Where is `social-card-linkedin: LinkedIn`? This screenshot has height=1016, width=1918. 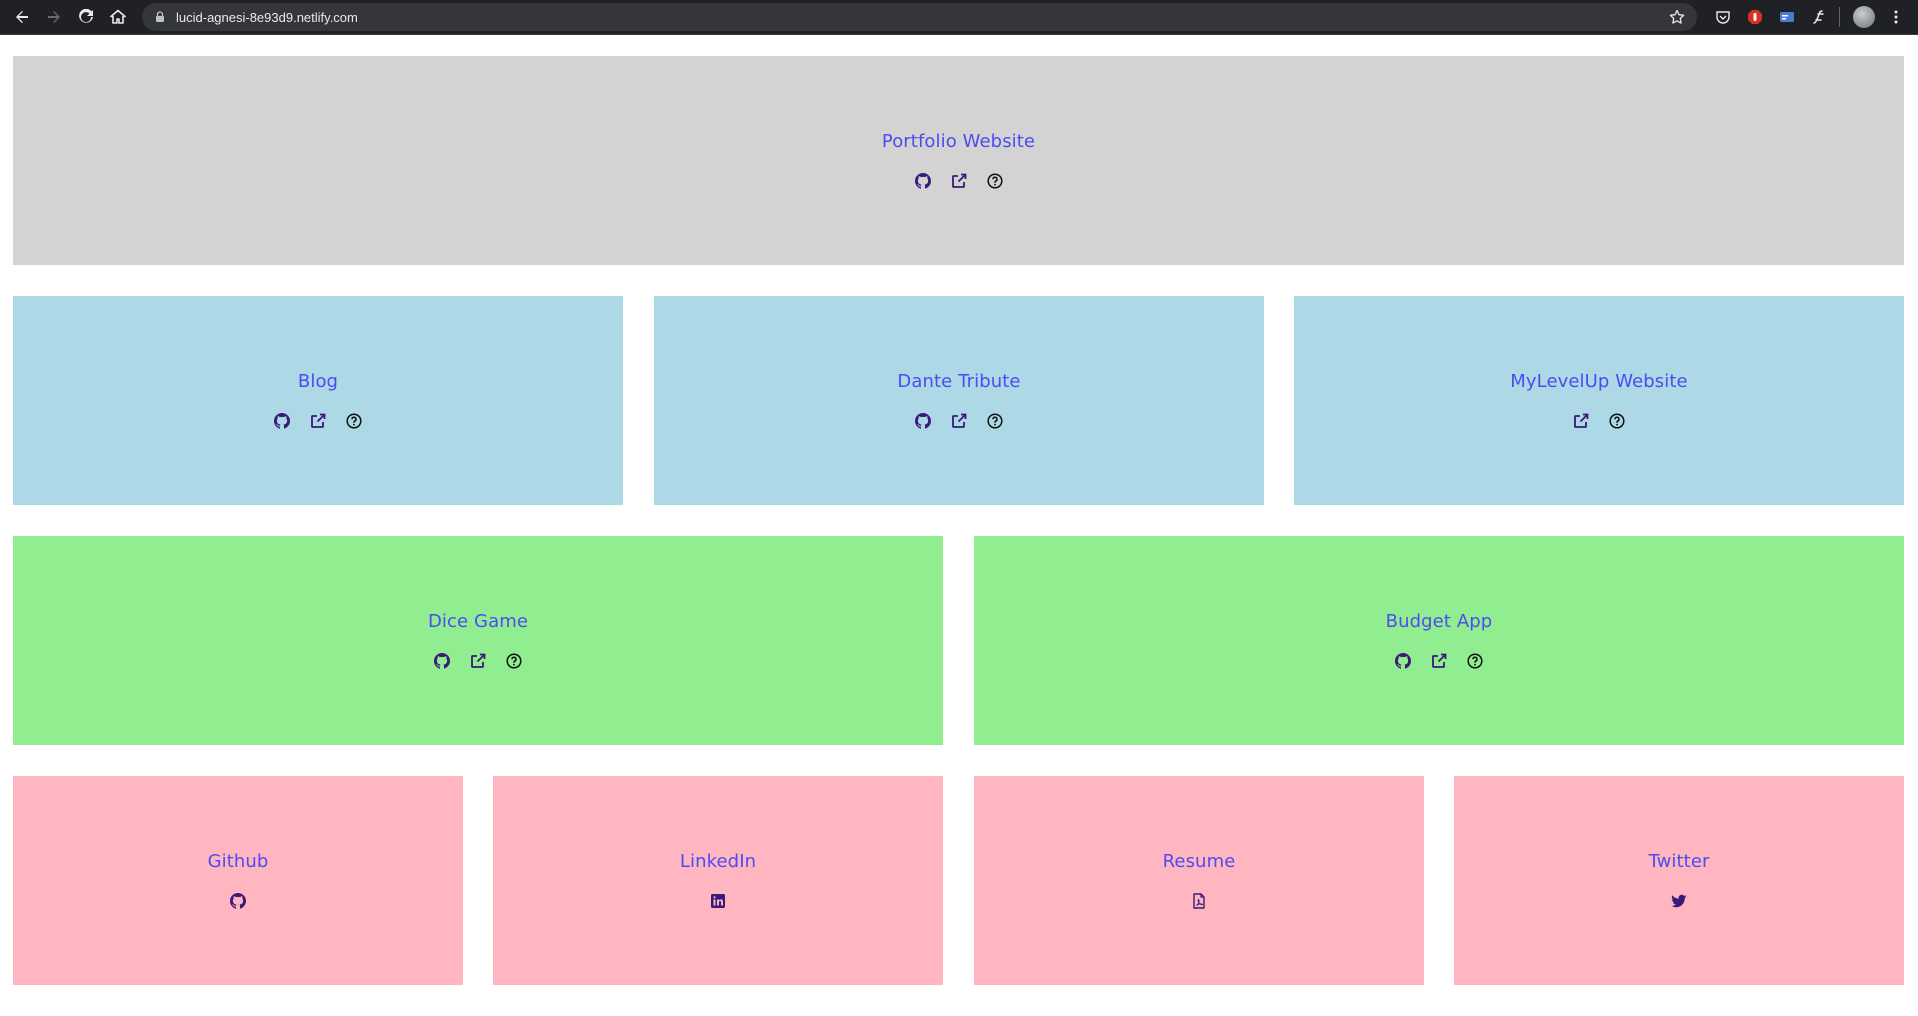 social-card-linkedin: LinkedIn is located at coordinates (718, 880).